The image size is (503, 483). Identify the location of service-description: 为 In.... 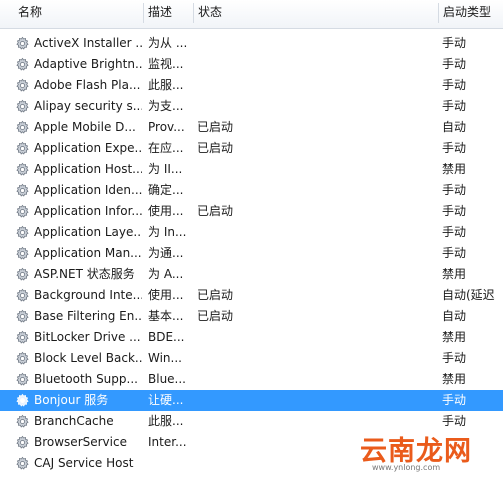
(167, 232).